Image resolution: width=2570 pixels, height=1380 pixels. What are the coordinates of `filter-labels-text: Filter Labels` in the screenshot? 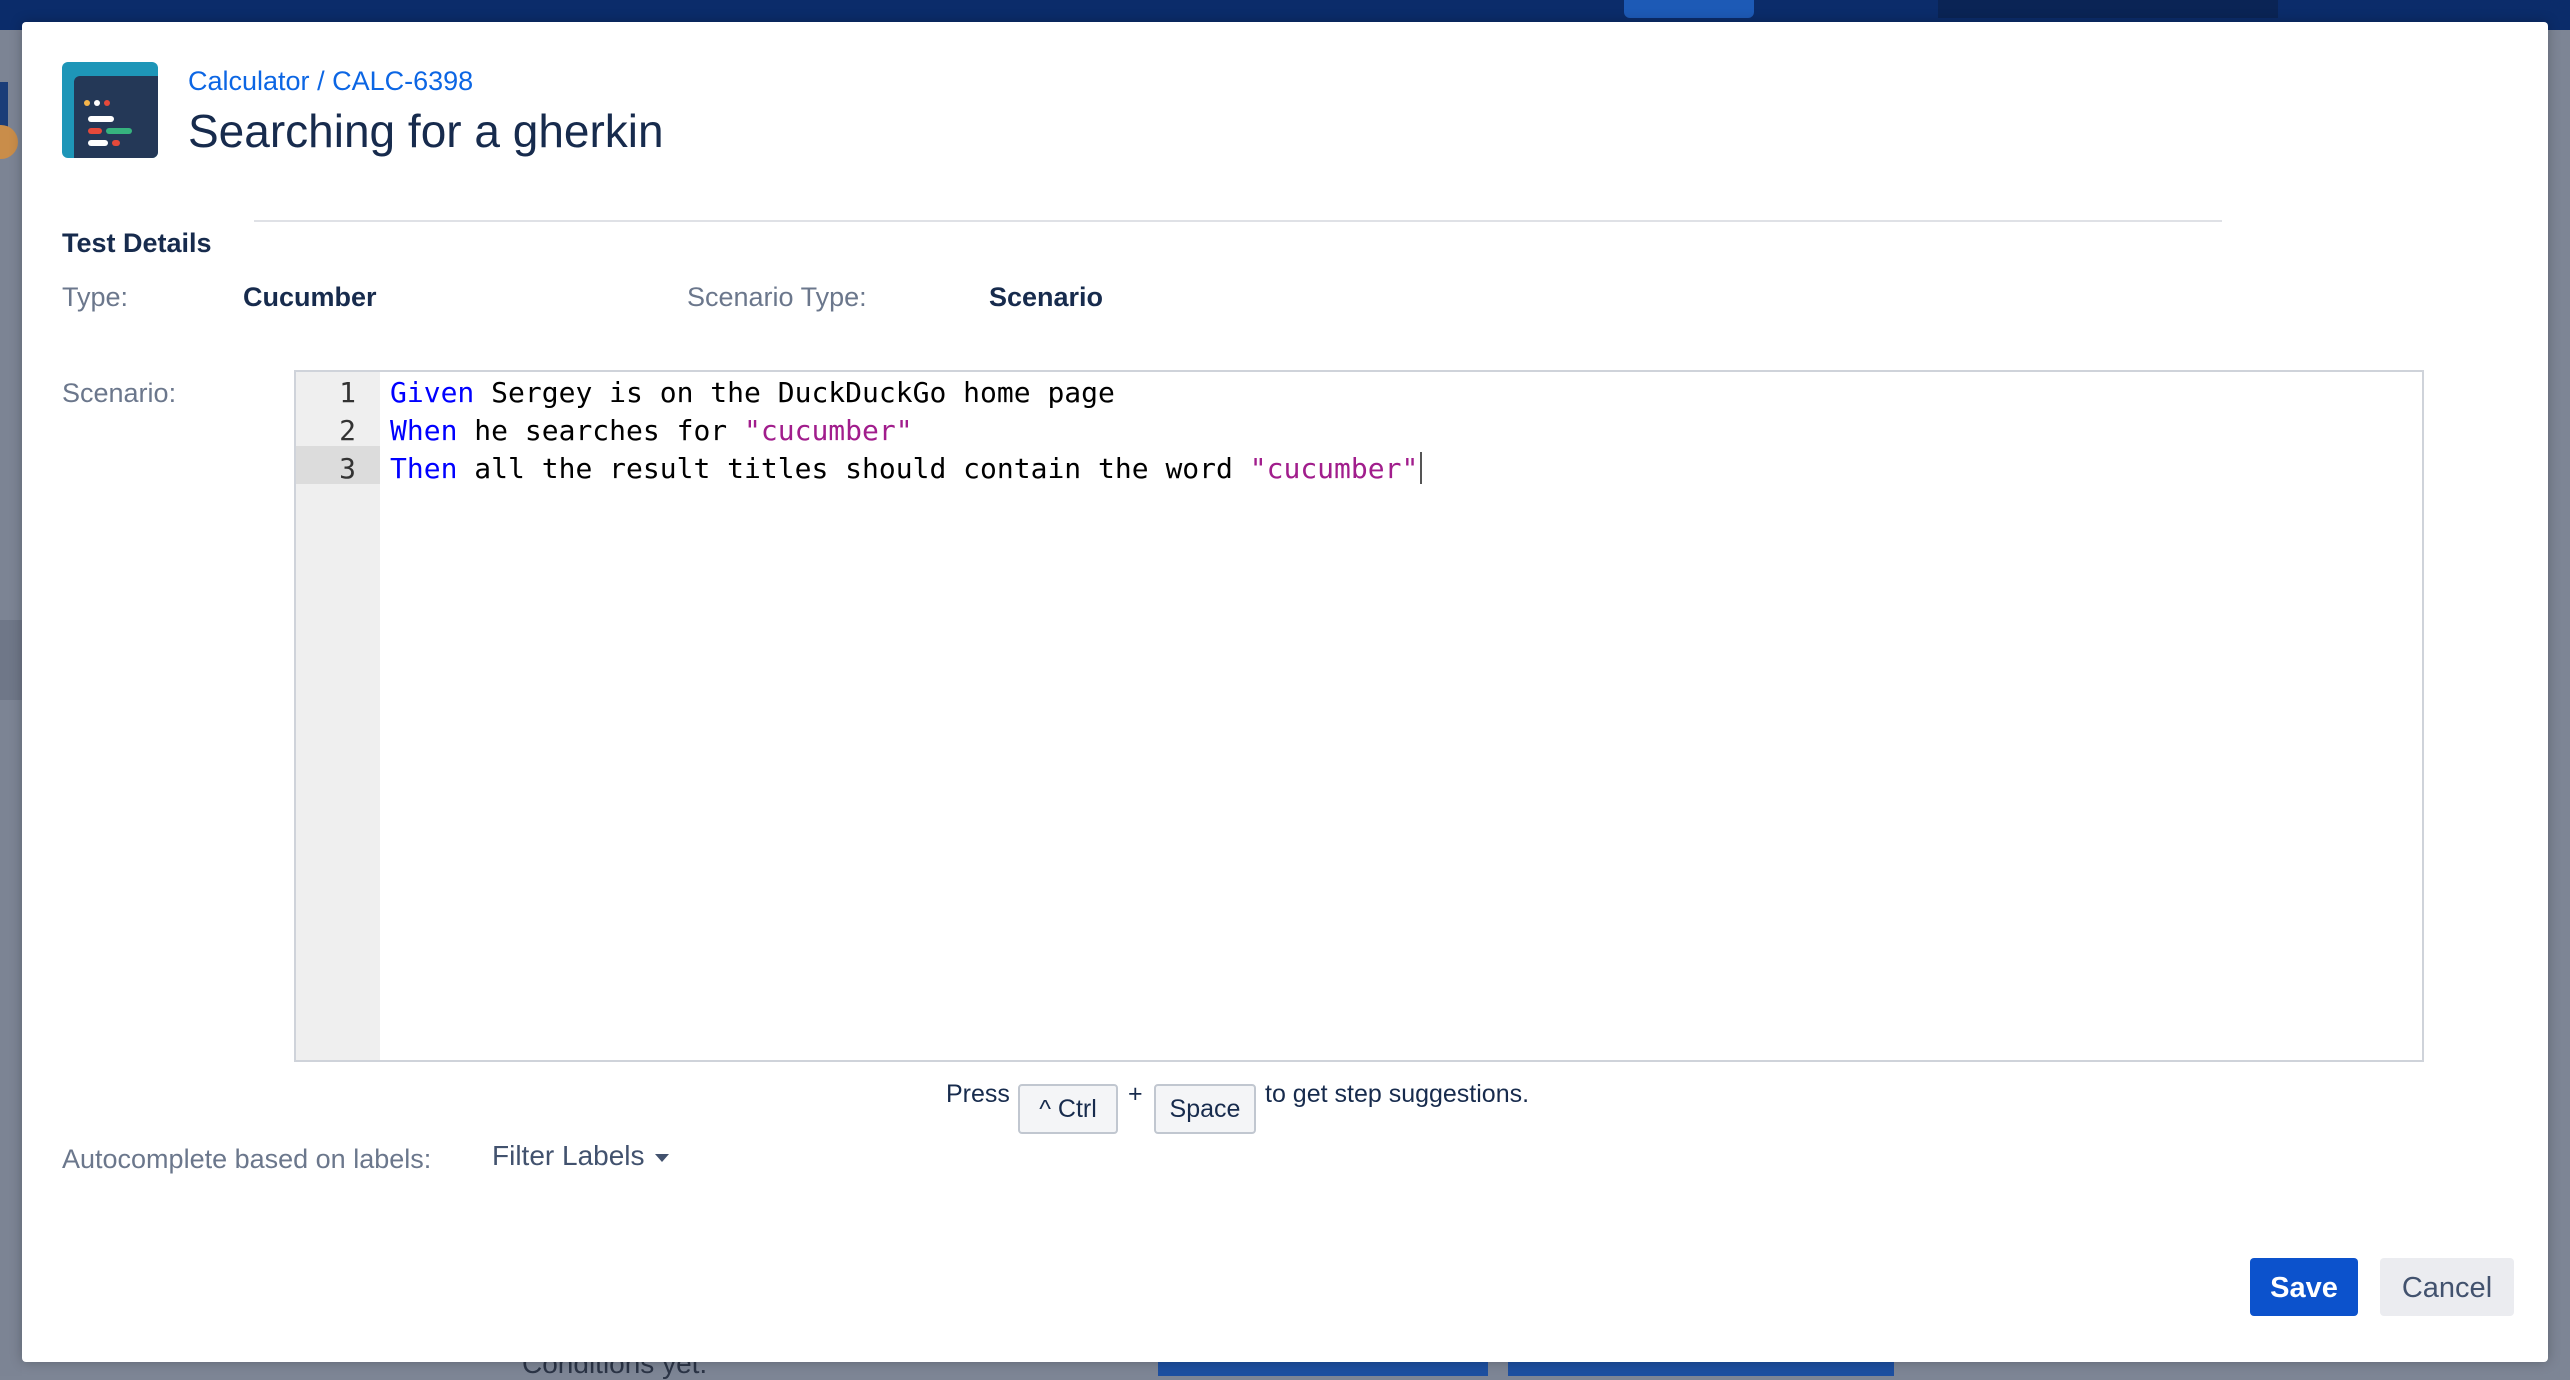 It's located at (568, 1155).